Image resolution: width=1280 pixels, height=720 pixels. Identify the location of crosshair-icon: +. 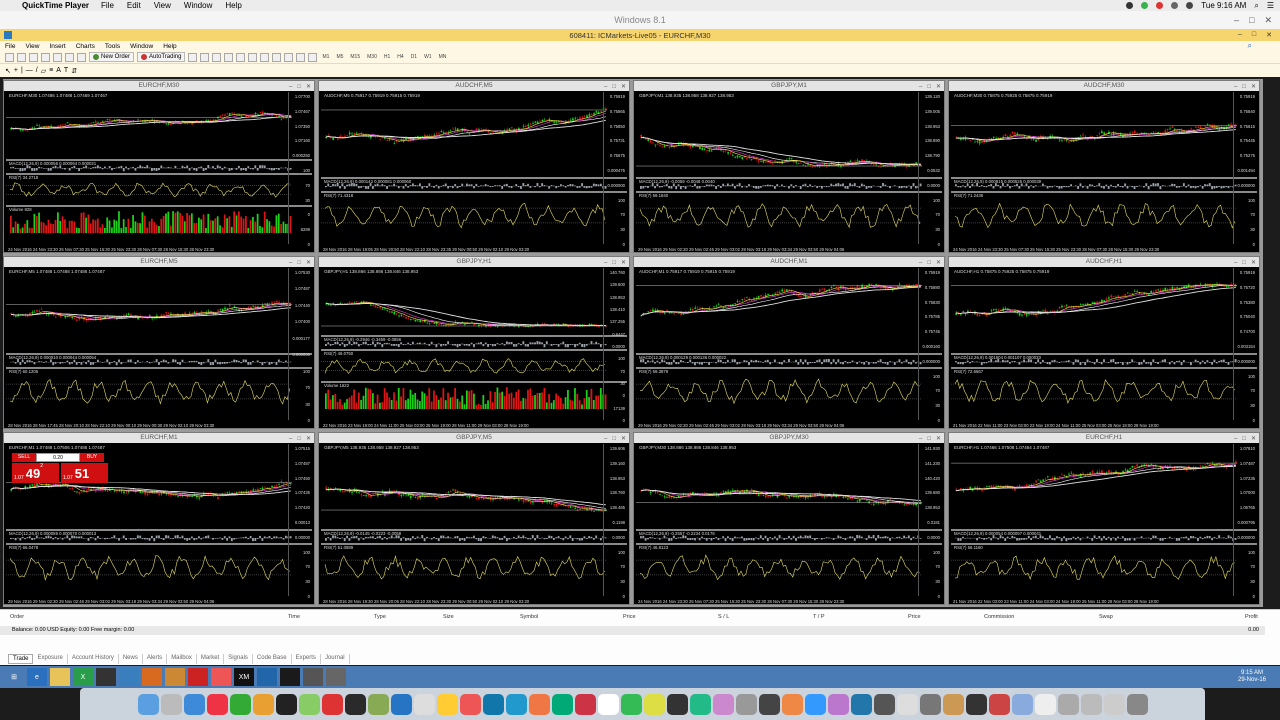
(16, 70).